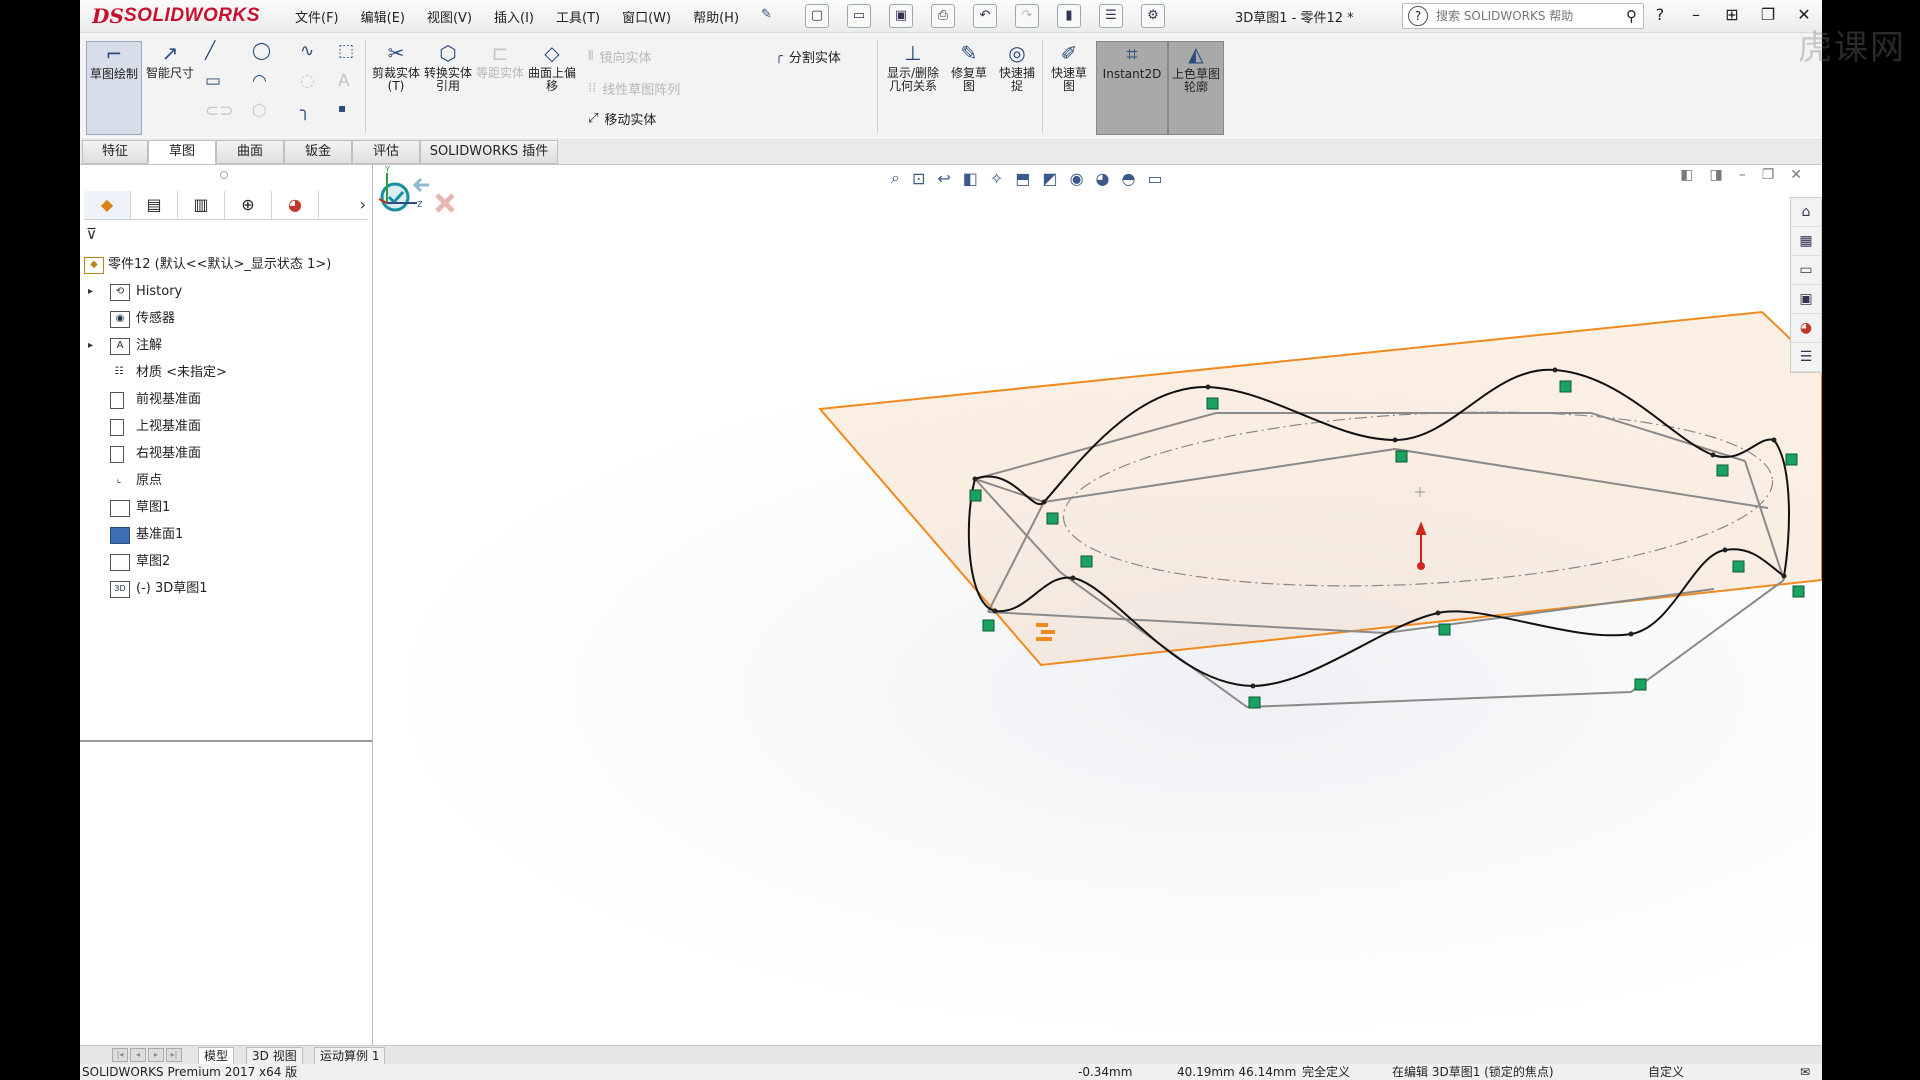 The height and width of the screenshot is (1080, 1920). I want to click on menu-insert: 插入(I), so click(514, 16).